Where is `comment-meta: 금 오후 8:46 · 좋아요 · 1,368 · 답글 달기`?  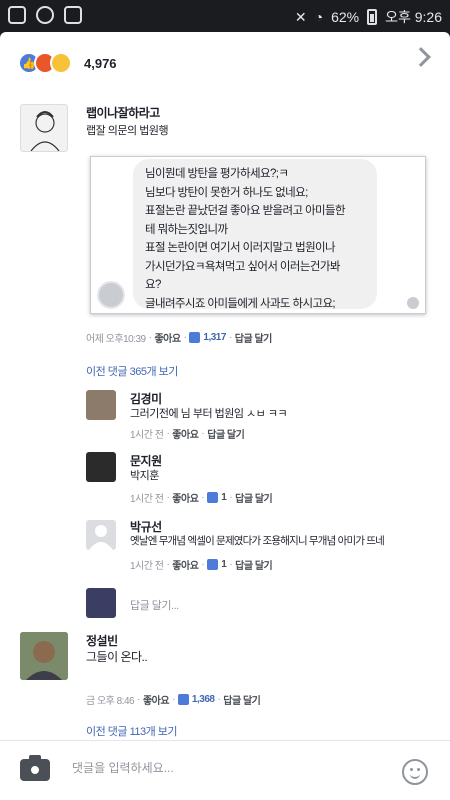
comment-meta: 금 오후 8:46 · 좋아요 · 1,368 · 답글 달기 is located at coordinates (173, 699).